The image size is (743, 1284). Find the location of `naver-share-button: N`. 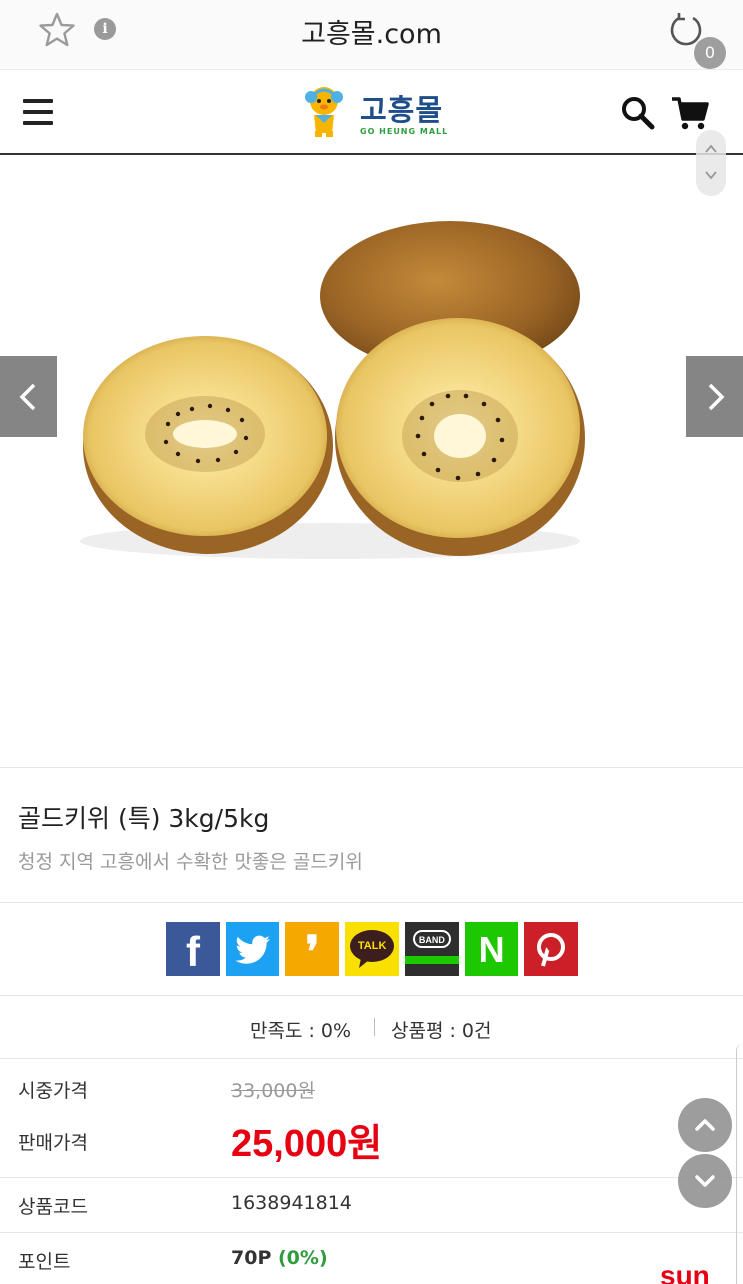

naver-share-button: N is located at coordinates (491, 949).